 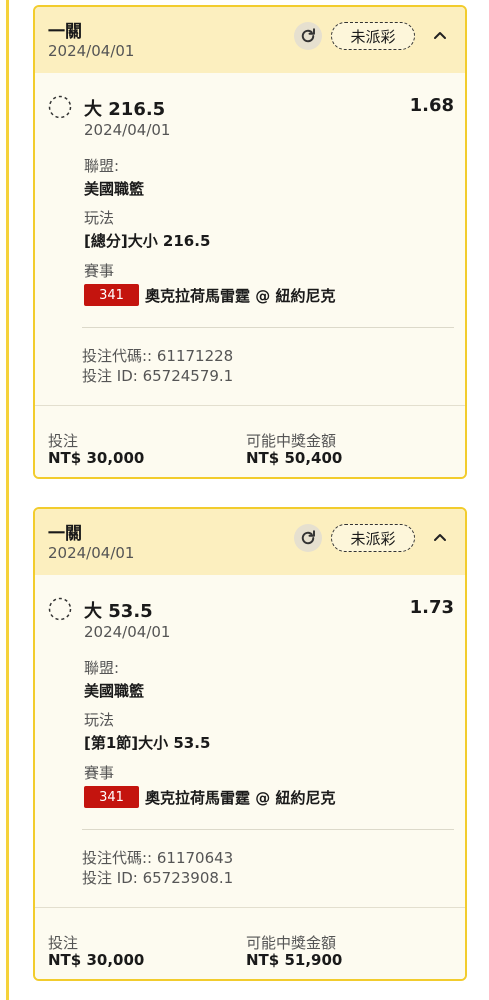 What do you see at coordinates (118, 611) in the screenshot?
I see `selection-name: 大 53.5` at bounding box center [118, 611].